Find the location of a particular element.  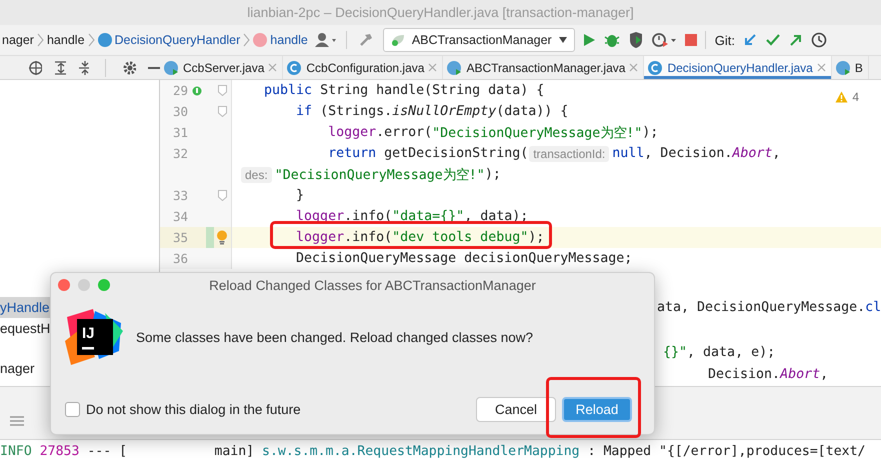

code-token: Decision. is located at coordinates (744, 374).